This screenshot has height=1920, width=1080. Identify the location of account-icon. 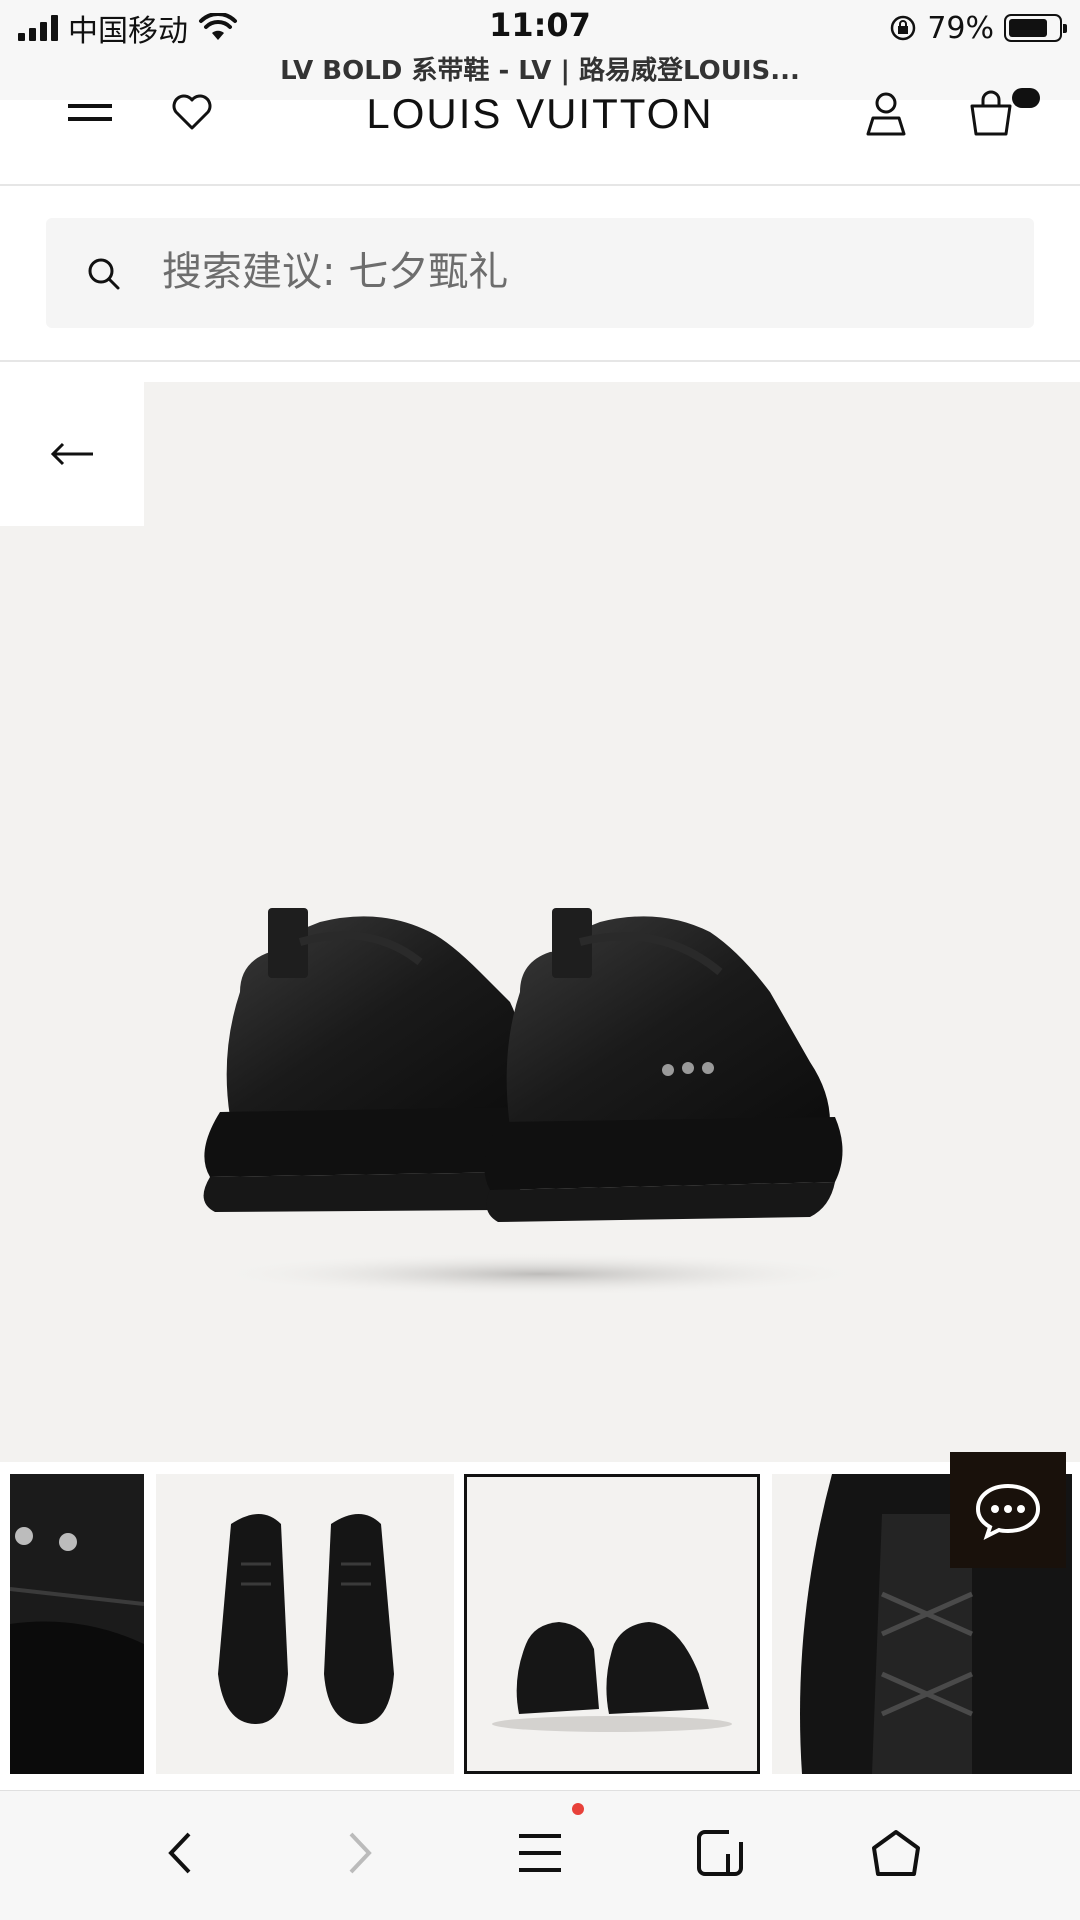
(886, 113).